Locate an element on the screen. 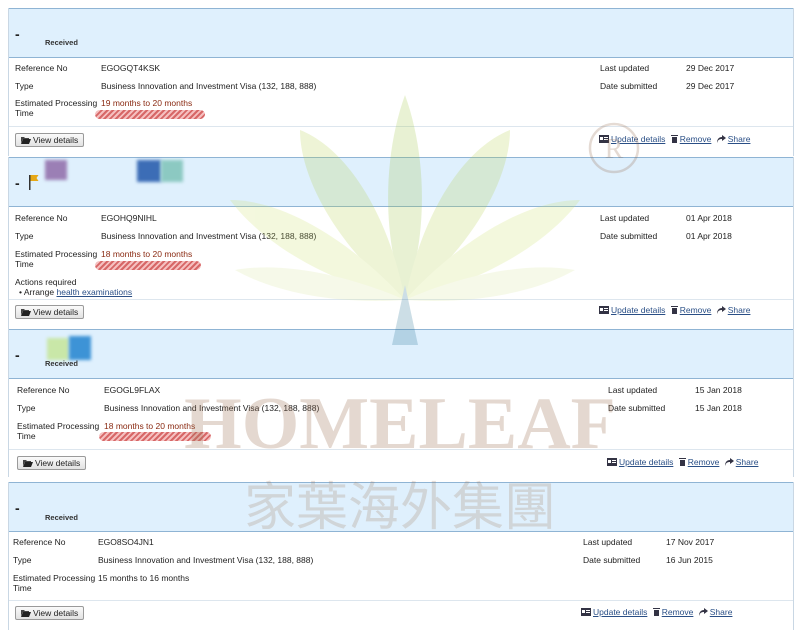 This screenshot has width=800, height=634. date-submitted-value: 29 Dec 2017 is located at coordinates (710, 86).